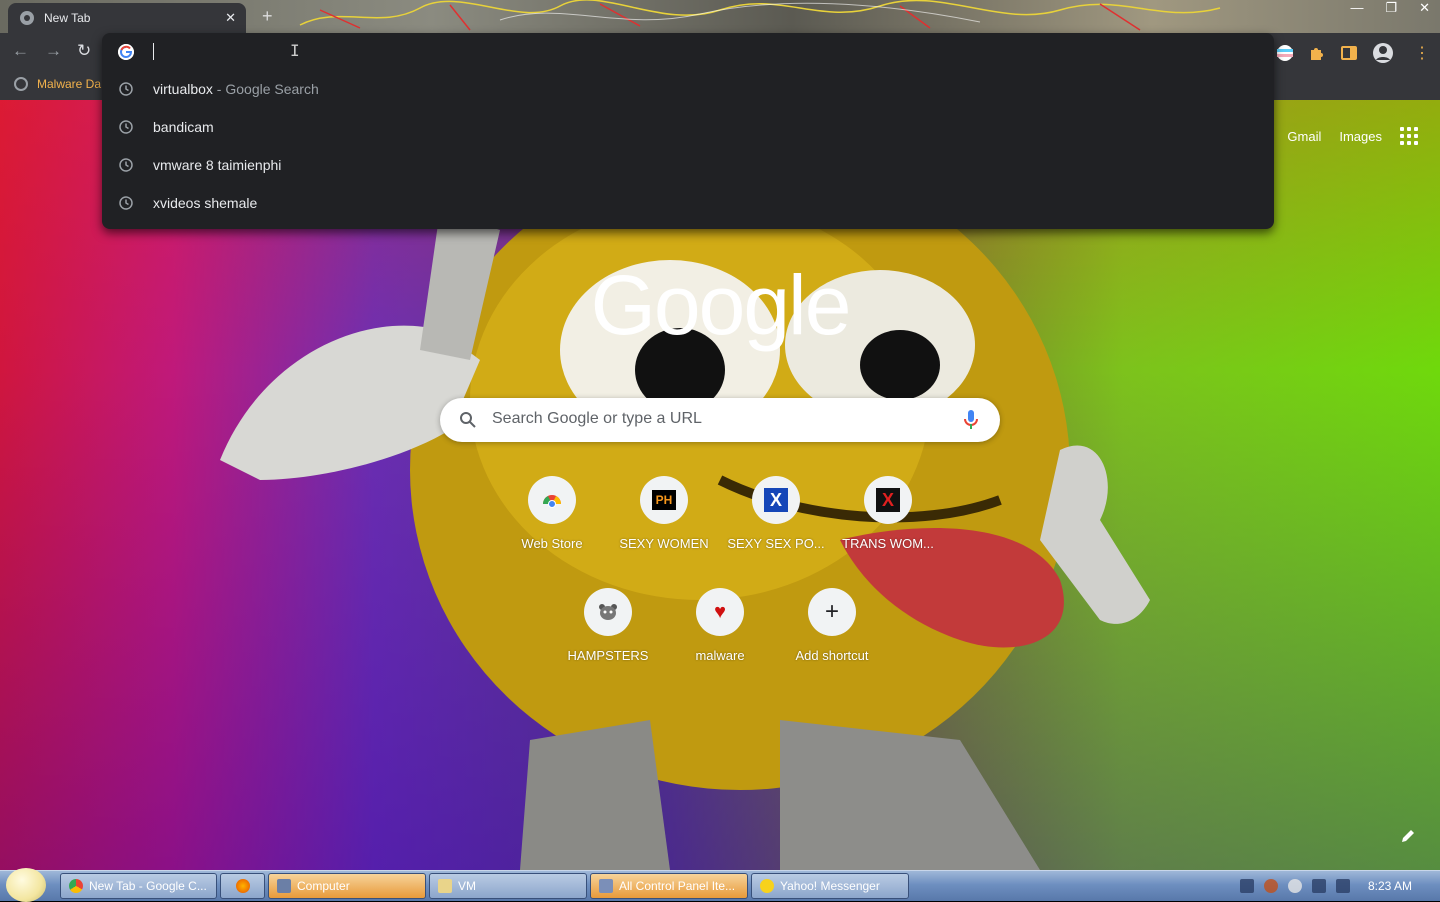 The height and width of the screenshot is (902, 1440). I want to click on google-logo: Google, so click(721, 305).